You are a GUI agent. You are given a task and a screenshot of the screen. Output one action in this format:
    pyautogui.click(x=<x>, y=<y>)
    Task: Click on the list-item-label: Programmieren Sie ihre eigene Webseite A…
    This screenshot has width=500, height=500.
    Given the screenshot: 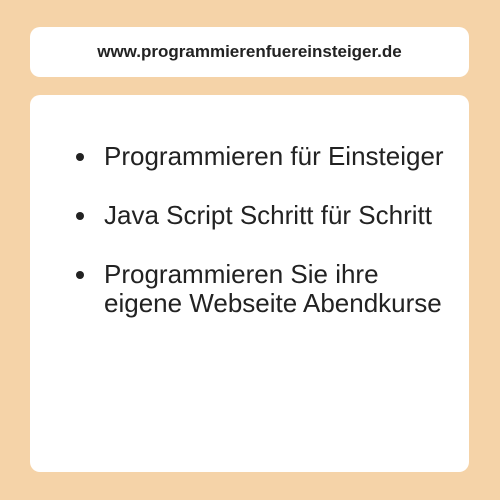 What is the action you would take?
    pyautogui.click(x=273, y=288)
    